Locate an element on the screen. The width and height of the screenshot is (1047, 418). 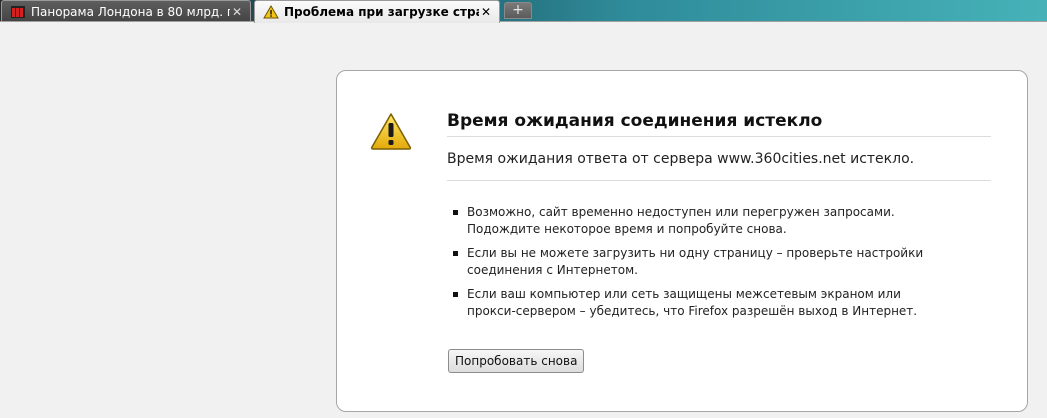
new-tab-button: + is located at coordinates (518, 10).